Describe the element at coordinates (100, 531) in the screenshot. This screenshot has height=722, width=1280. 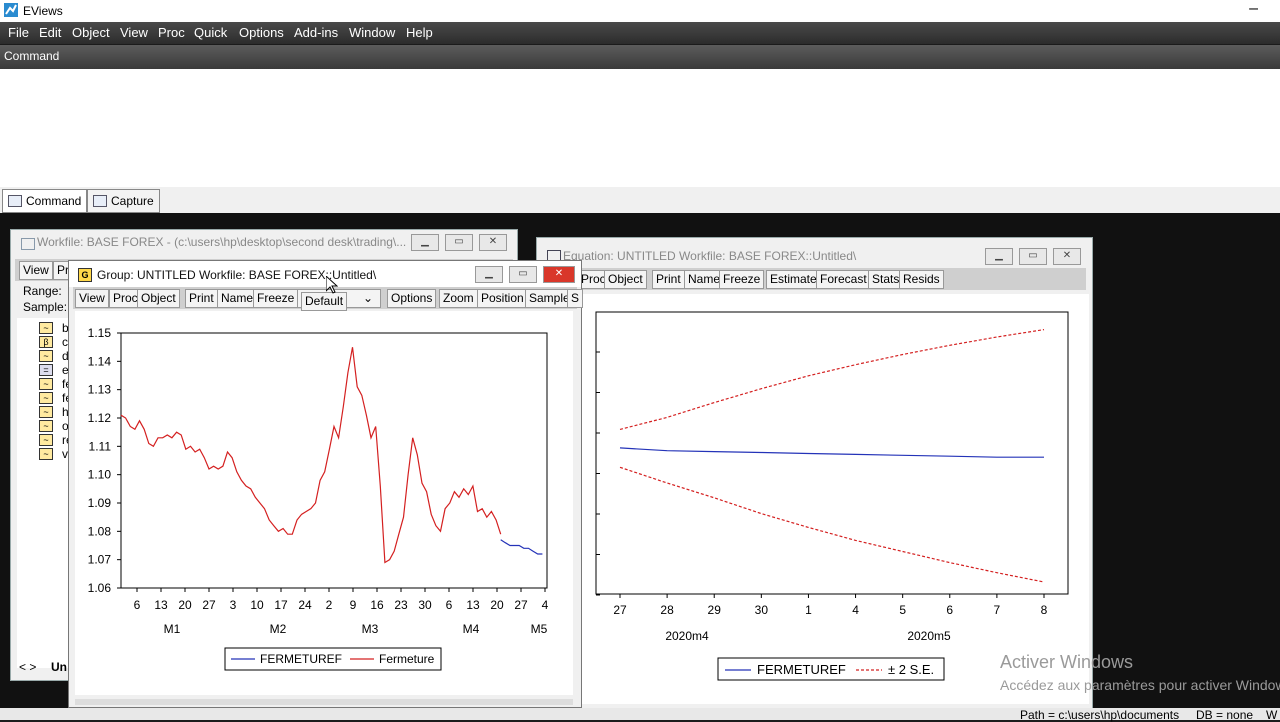
I see `y-tick-label: 1.08` at that location.